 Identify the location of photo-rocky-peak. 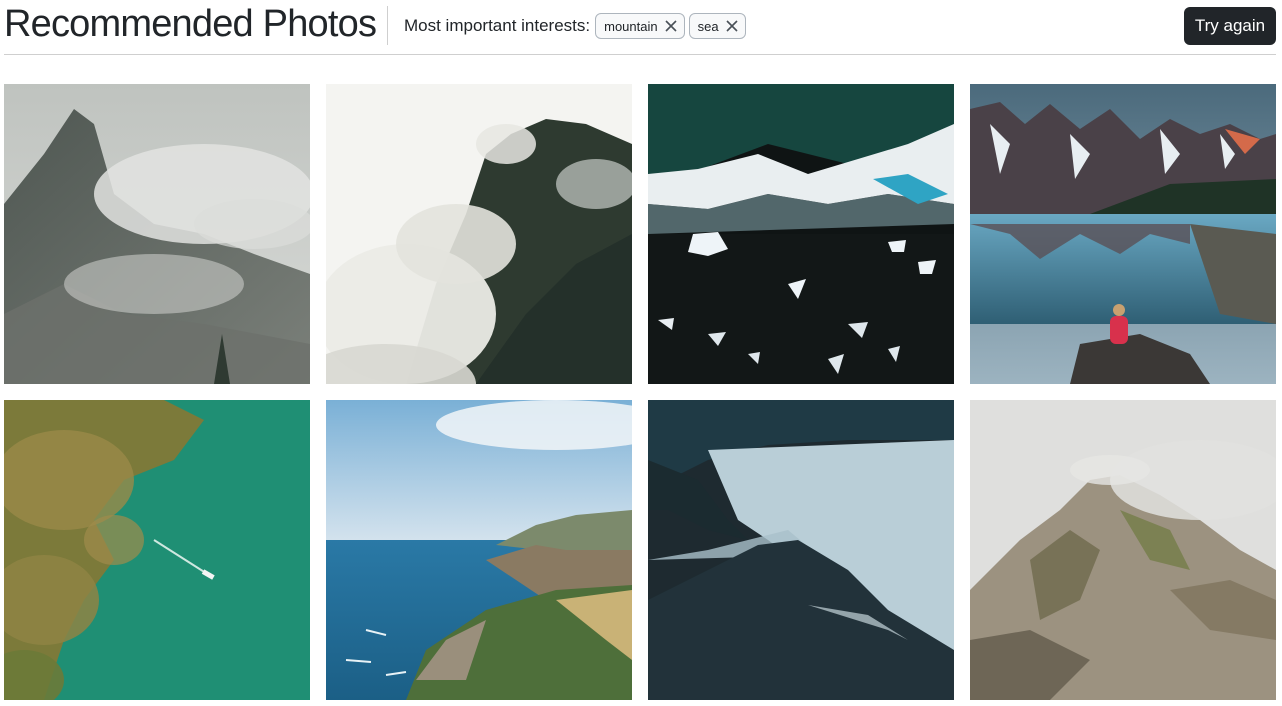
(1123, 550).